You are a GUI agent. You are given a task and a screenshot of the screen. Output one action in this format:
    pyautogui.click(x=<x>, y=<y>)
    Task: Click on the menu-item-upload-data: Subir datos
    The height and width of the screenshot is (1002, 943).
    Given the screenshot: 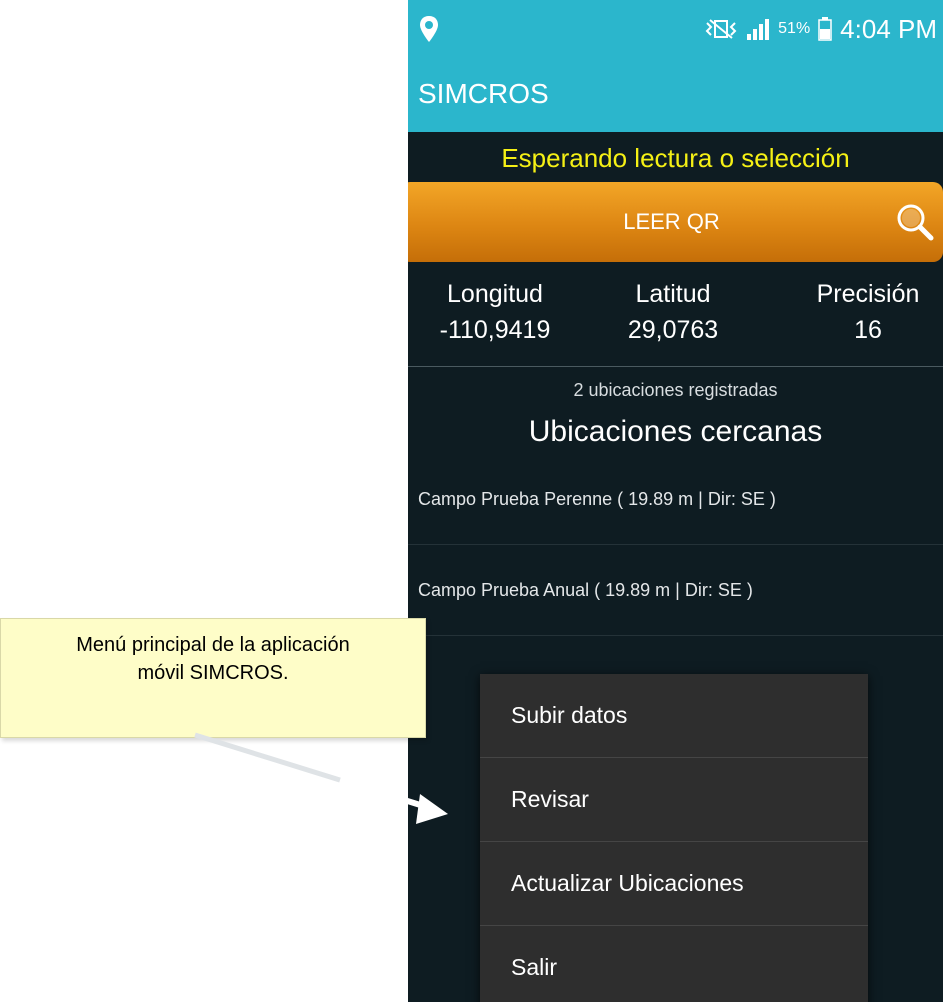 What is the action you would take?
    pyautogui.click(x=674, y=716)
    